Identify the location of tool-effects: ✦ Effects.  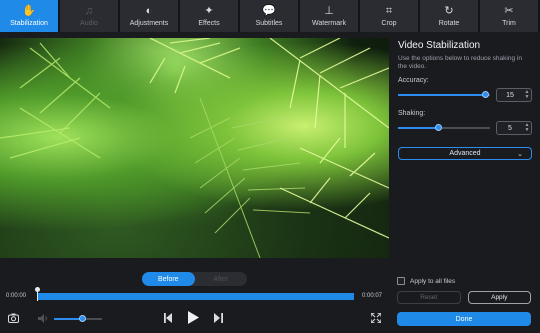
(209, 16).